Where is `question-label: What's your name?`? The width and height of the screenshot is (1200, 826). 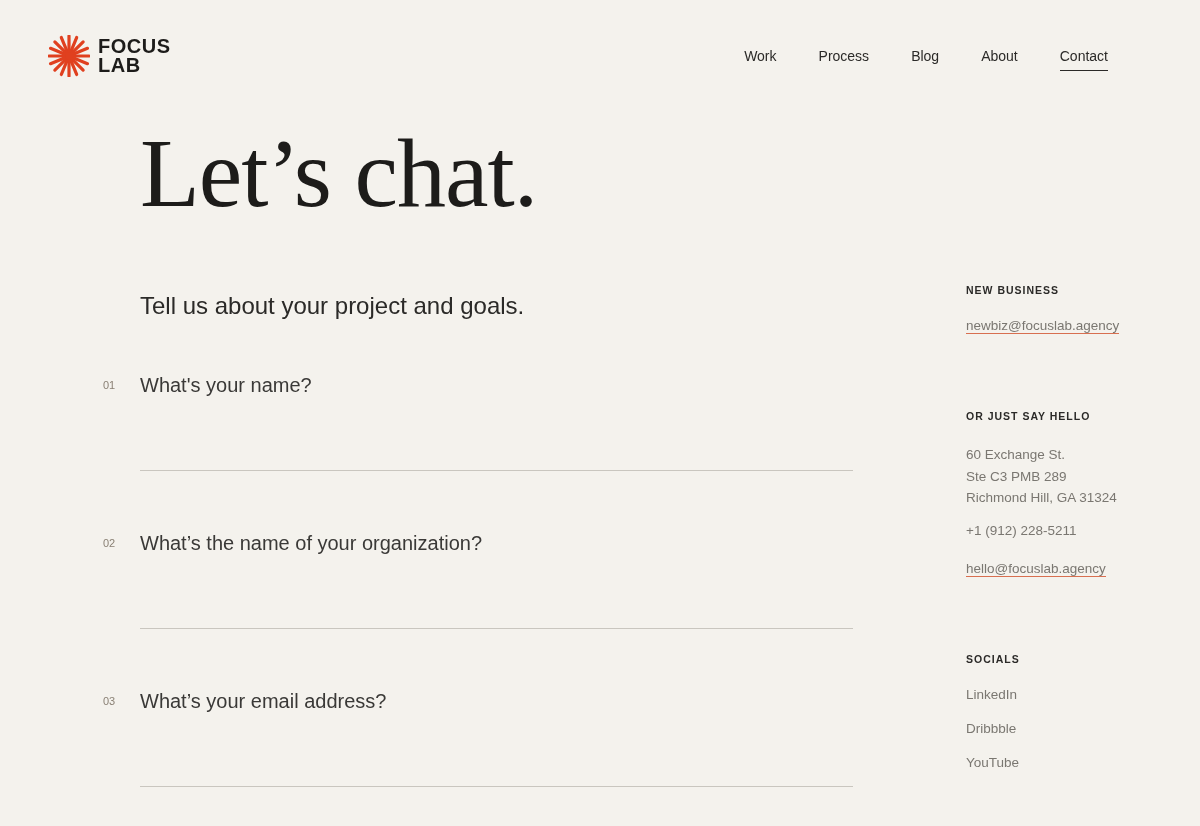 question-label: What's your name? is located at coordinates (226, 385).